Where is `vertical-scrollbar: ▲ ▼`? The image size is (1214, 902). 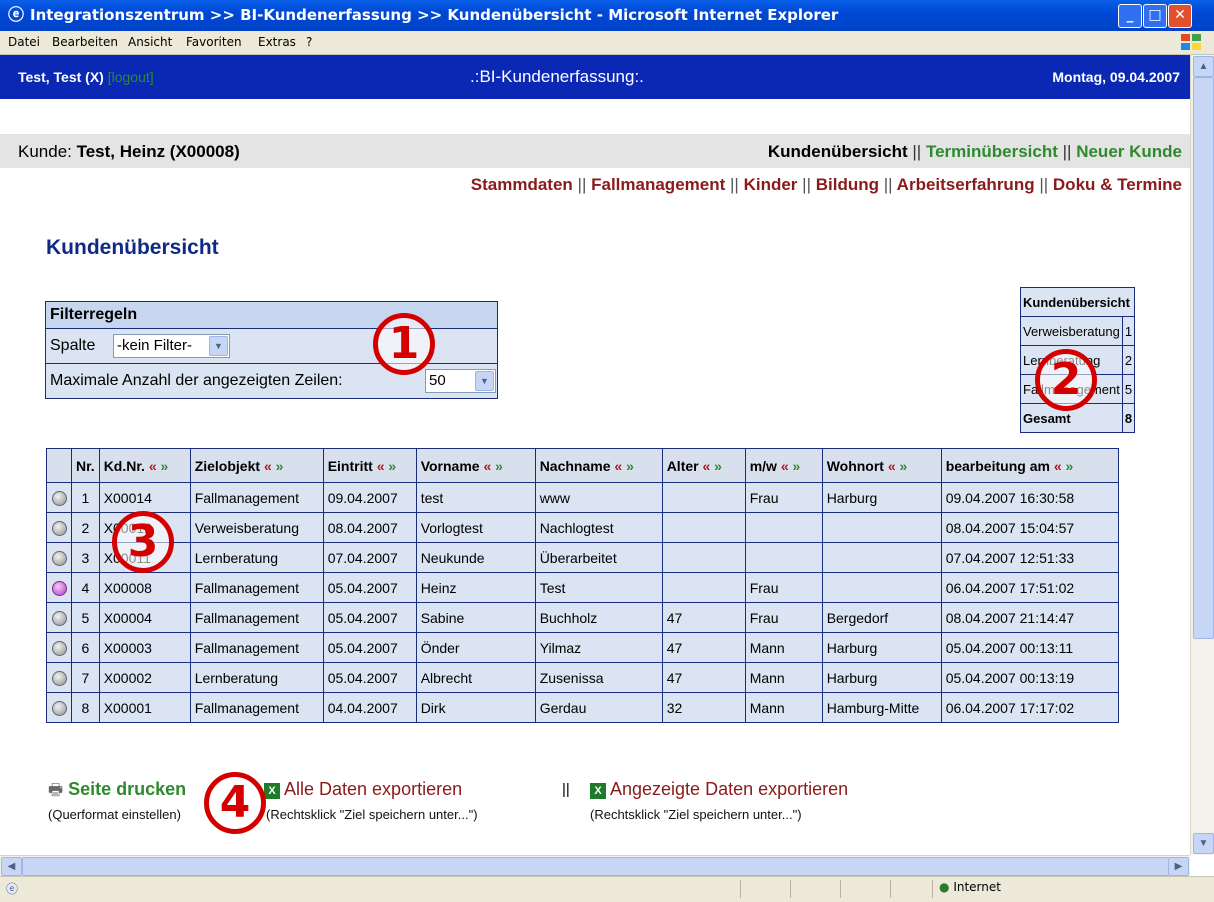
vertical-scrollbar: ▲ ▼ is located at coordinates (1202, 455).